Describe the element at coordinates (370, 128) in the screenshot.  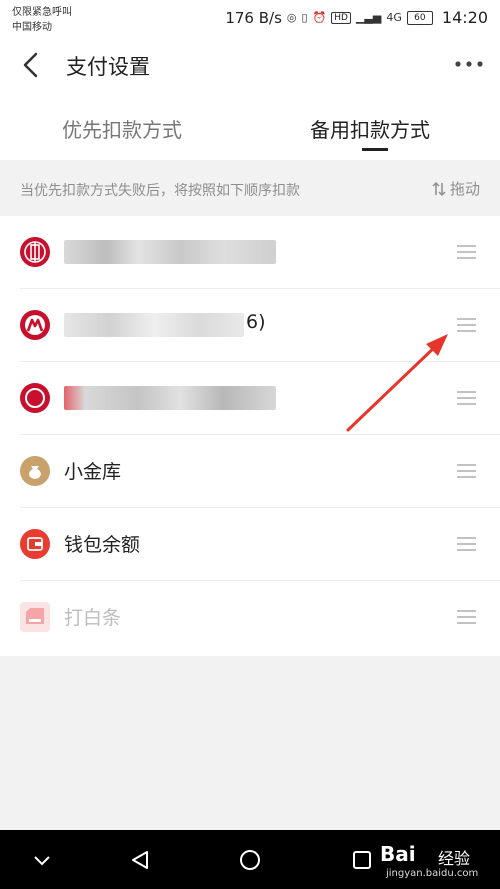
I see `tab-backup-payment: 备用扣款方式` at that location.